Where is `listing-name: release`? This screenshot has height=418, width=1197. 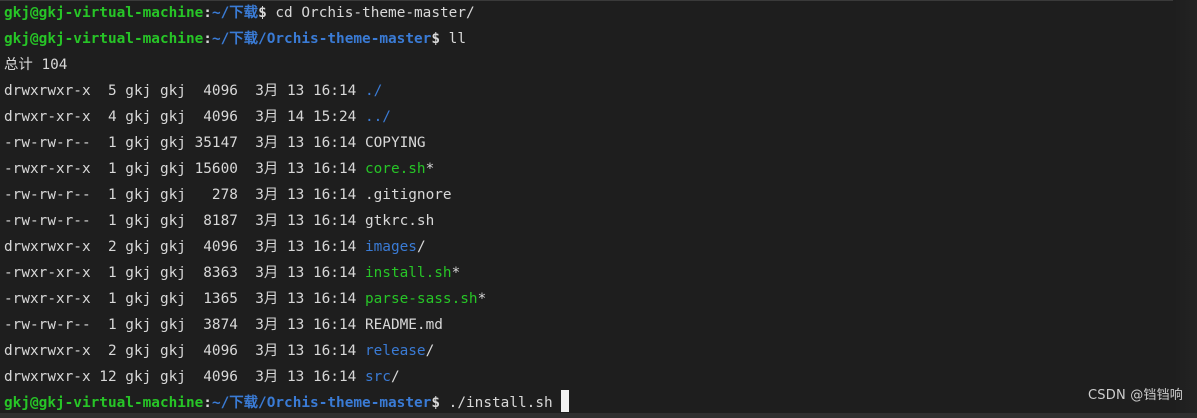 listing-name: release is located at coordinates (395, 351).